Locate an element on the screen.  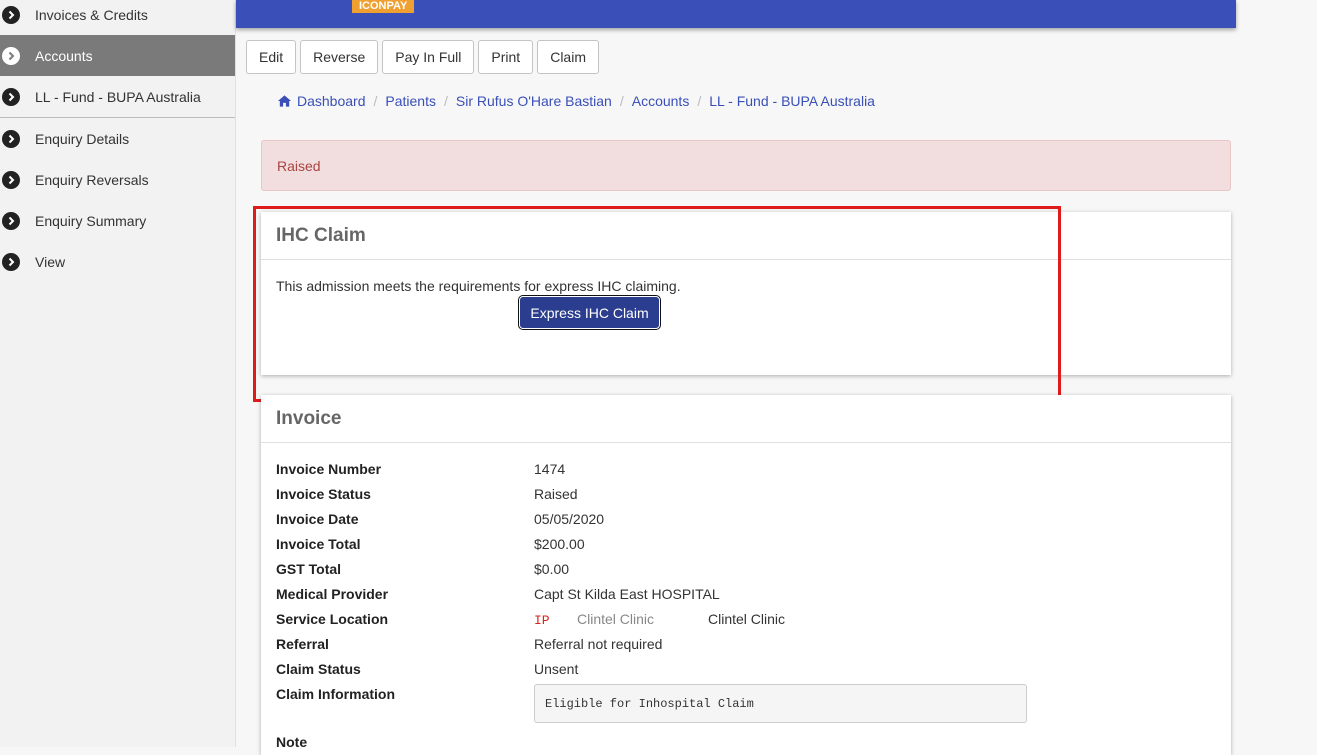
sidebar-item-label: Enquiry Summary is located at coordinates (91, 220).